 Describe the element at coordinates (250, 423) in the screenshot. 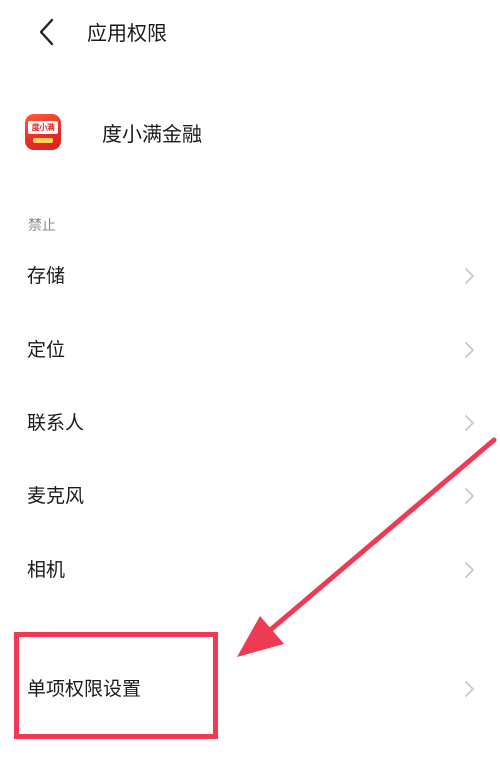

I see `permission-item-contacts: 联系人` at that location.